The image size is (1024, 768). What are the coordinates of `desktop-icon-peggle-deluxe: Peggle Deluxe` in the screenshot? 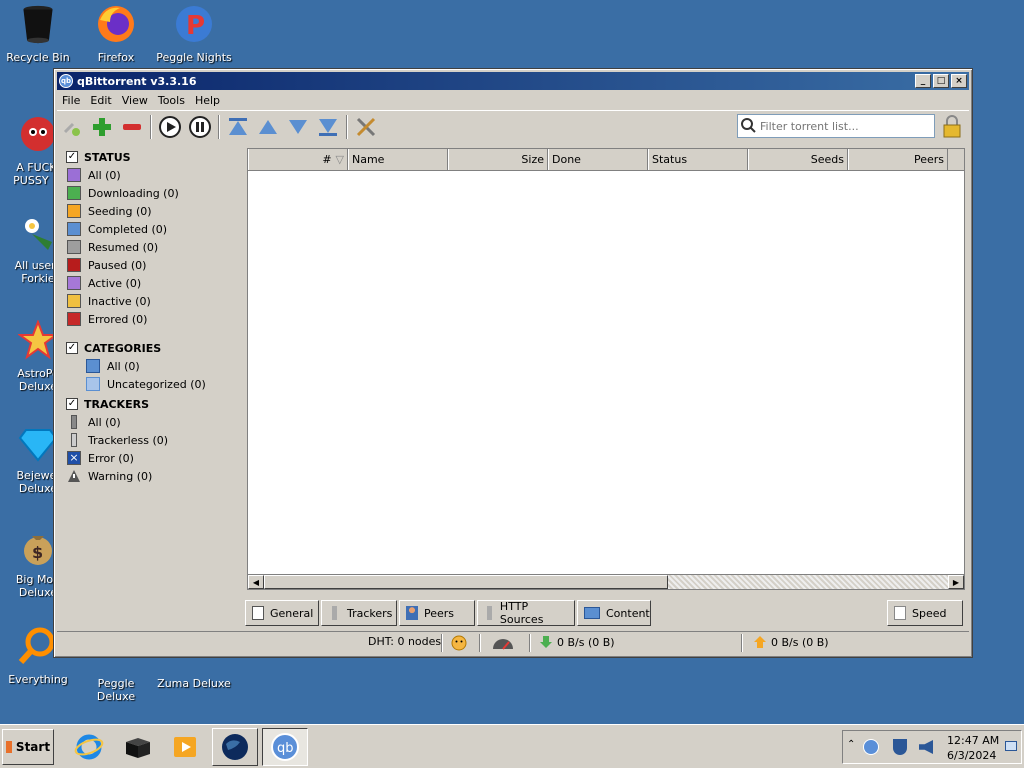 It's located at (116, 681).